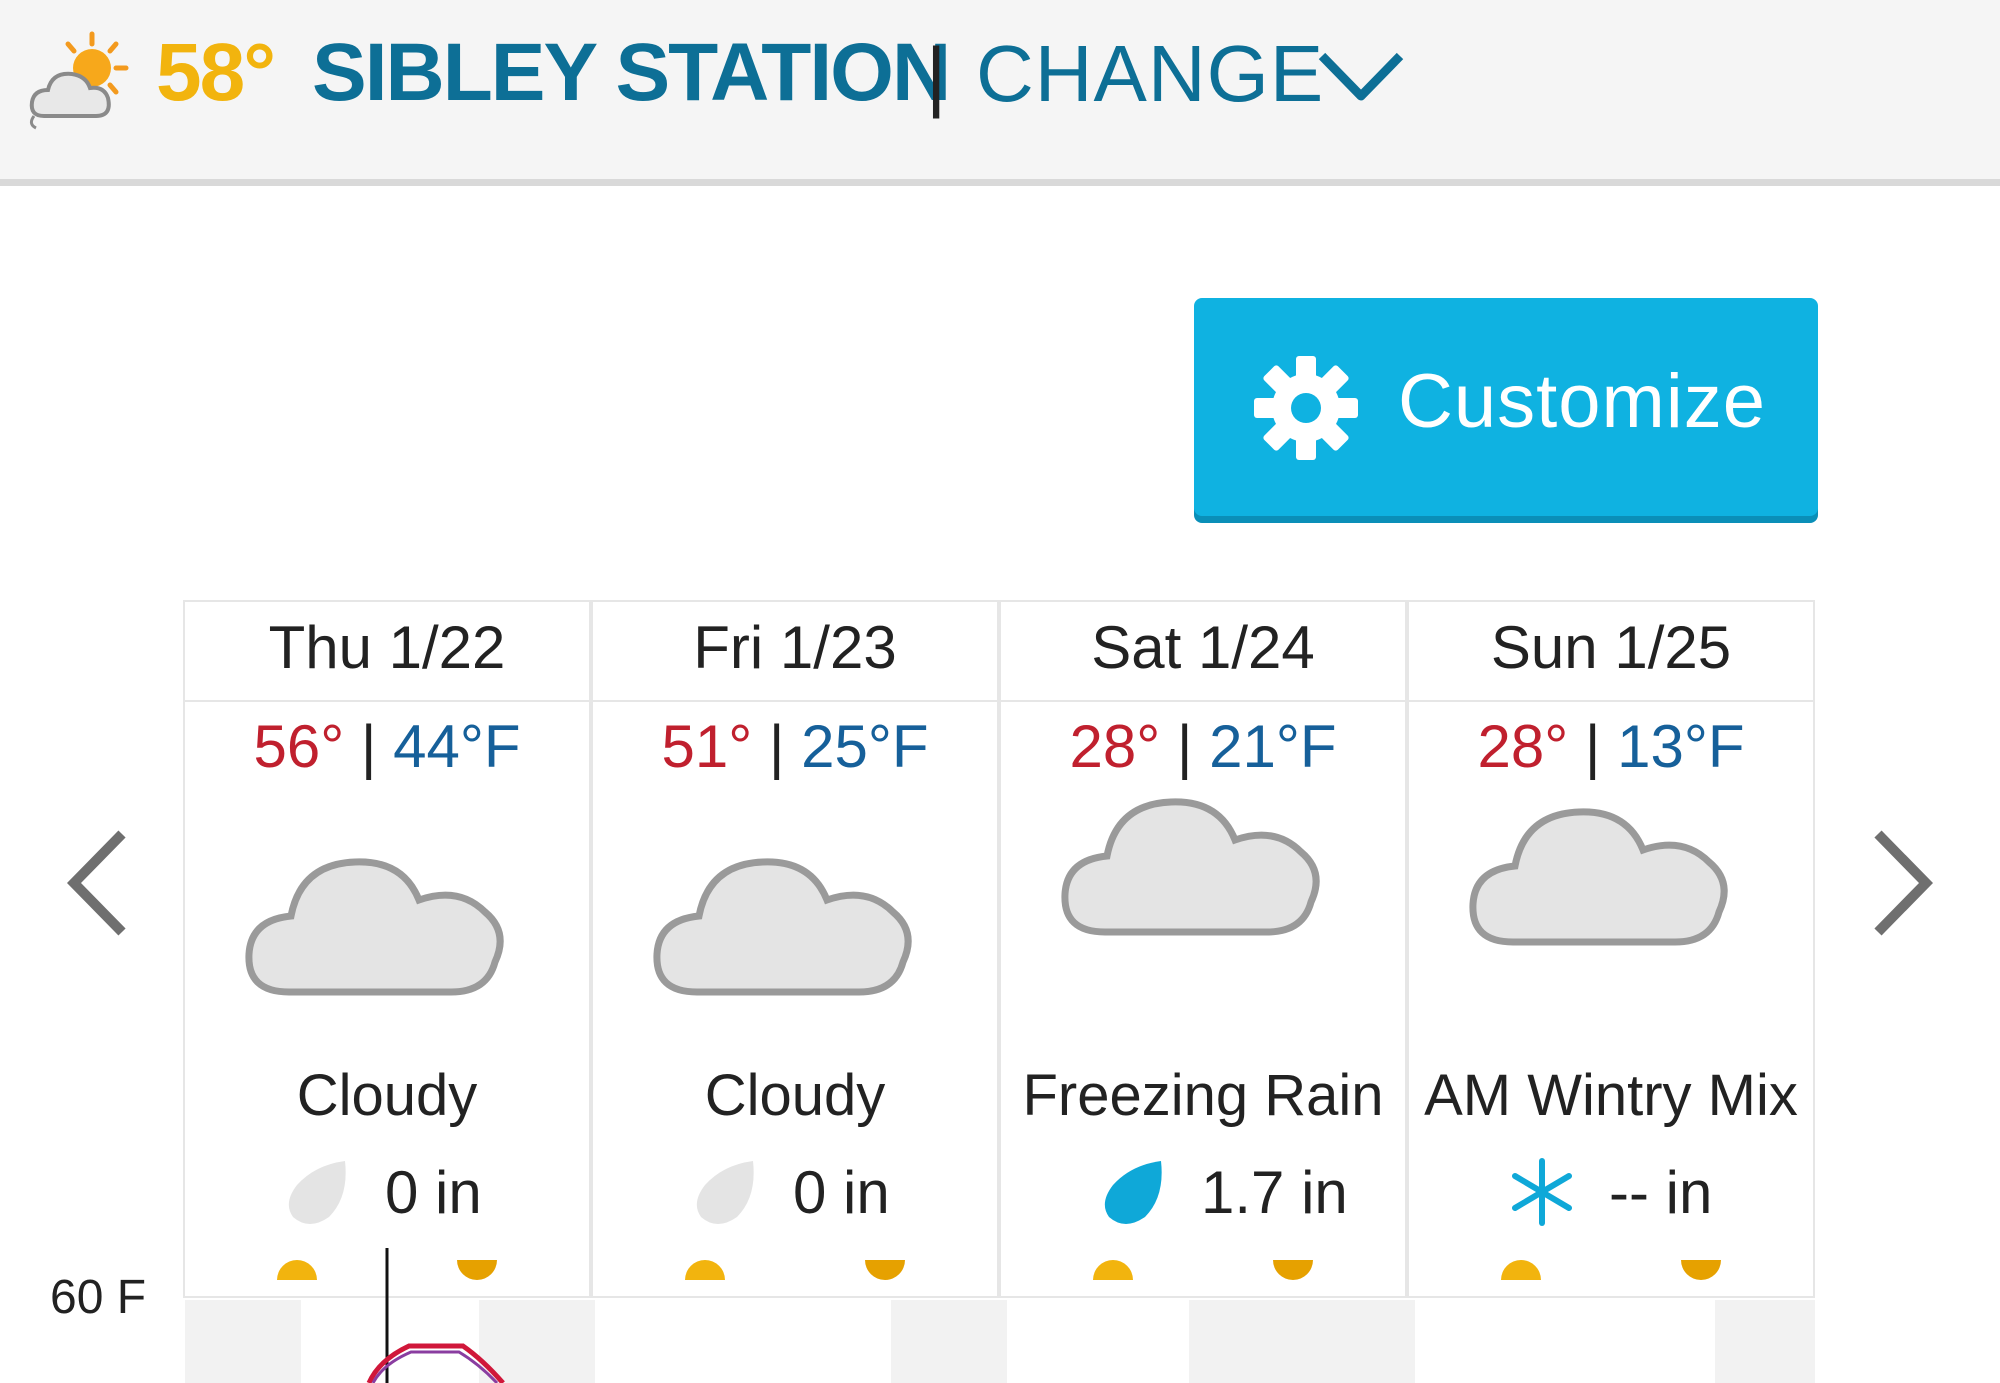 This screenshot has height=1383, width=2000. Describe the element at coordinates (865, 746) in the screenshot. I see `low-temp: 25°F` at that location.